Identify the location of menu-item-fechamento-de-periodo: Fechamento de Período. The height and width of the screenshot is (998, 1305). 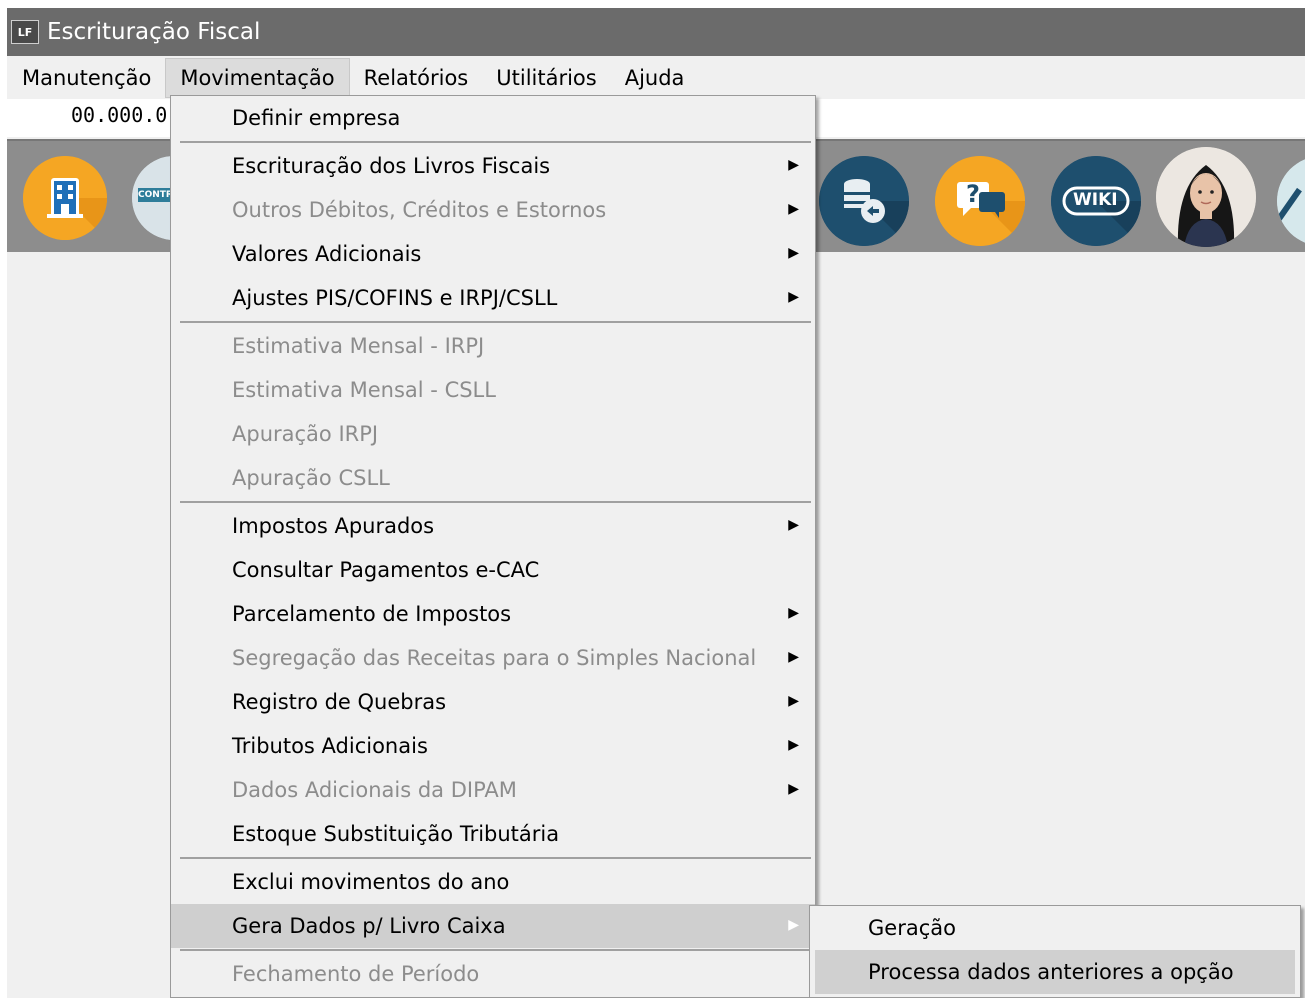
(493, 974).